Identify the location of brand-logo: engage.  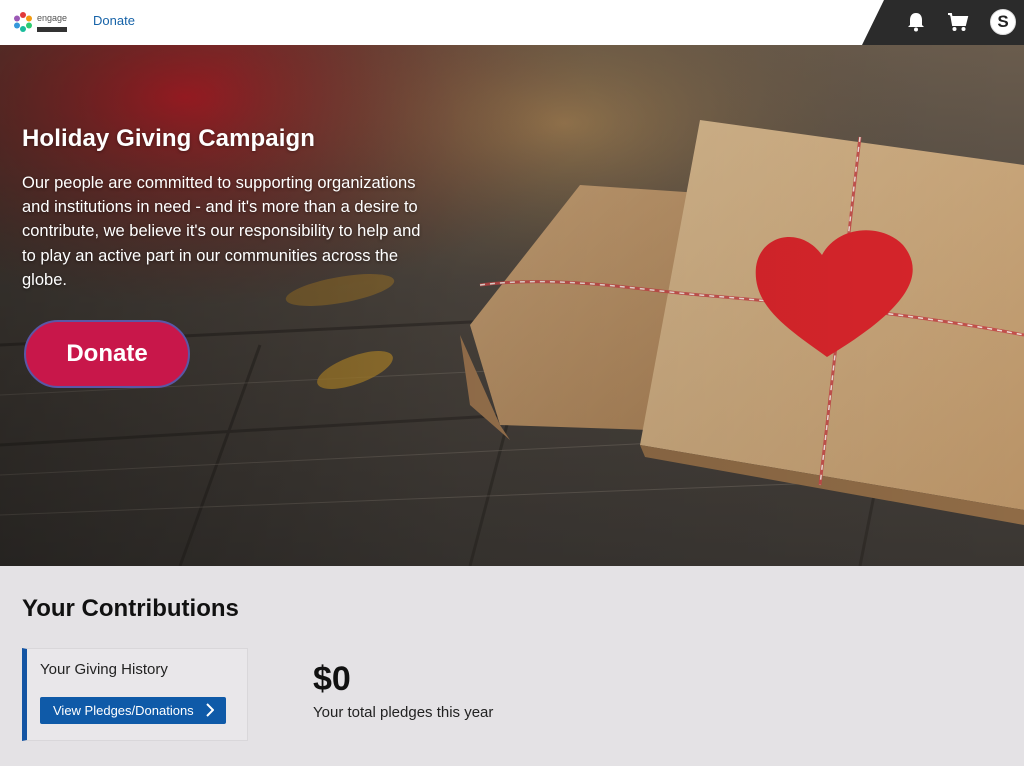
(42, 22).